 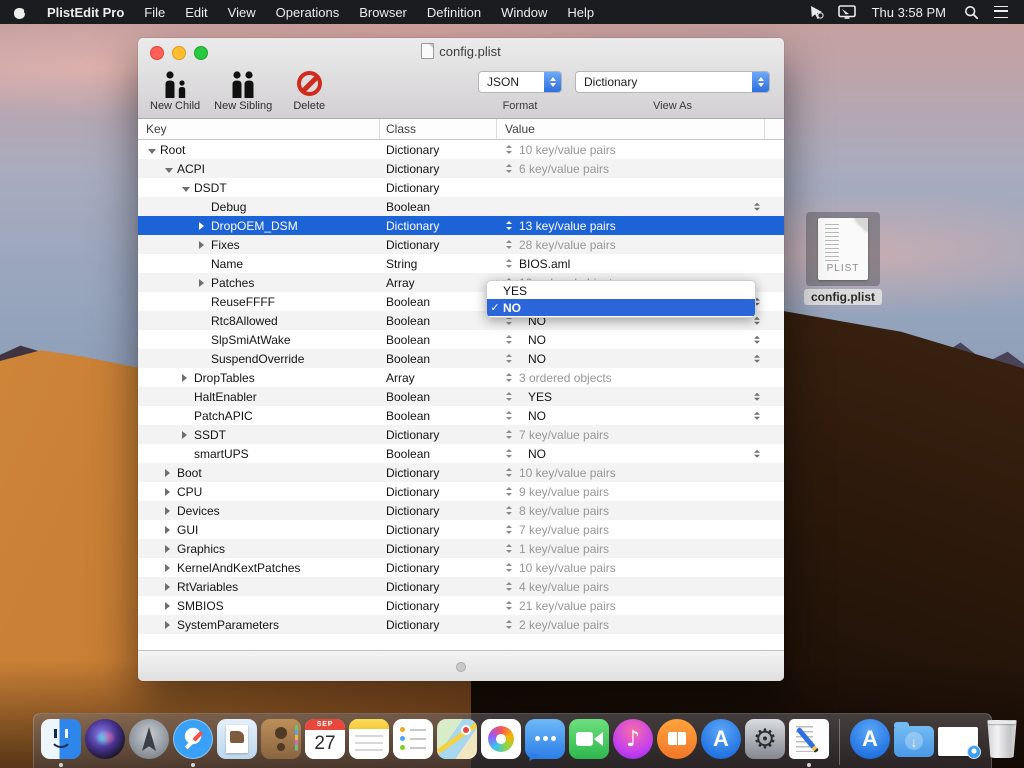 What do you see at coordinates (817, 12) in the screenshot?
I see `remote-cursor-icon` at bounding box center [817, 12].